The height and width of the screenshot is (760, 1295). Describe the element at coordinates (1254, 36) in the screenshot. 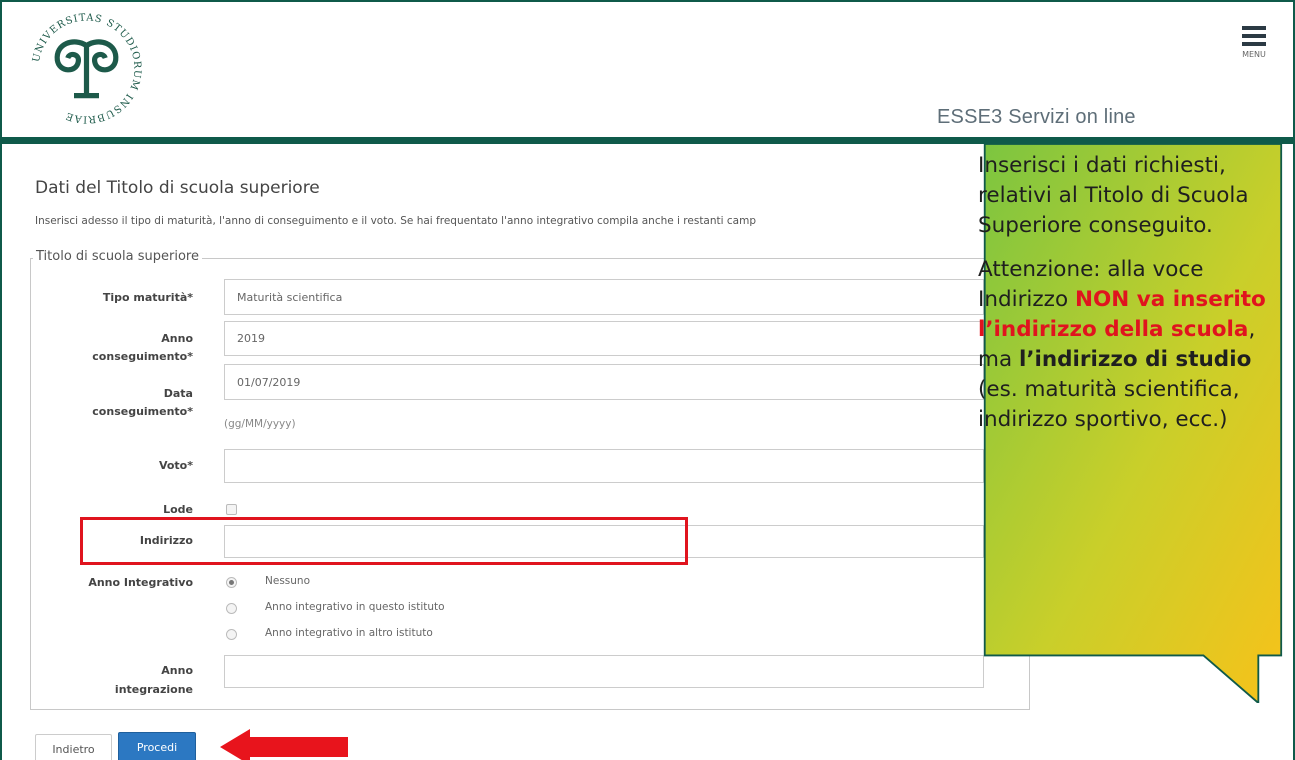

I see `hamburger-icon` at that location.